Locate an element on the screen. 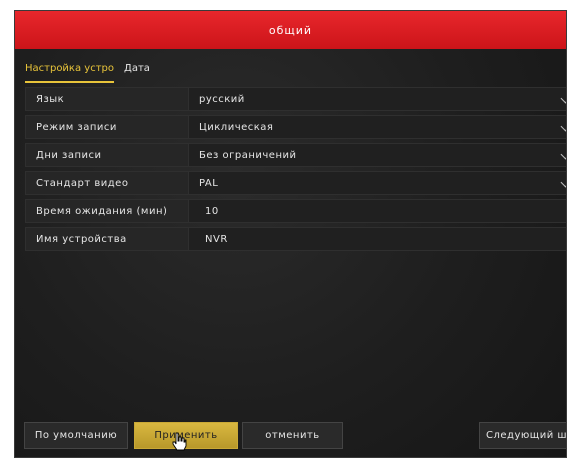  tab-date: Дата is located at coordinates (137, 71).